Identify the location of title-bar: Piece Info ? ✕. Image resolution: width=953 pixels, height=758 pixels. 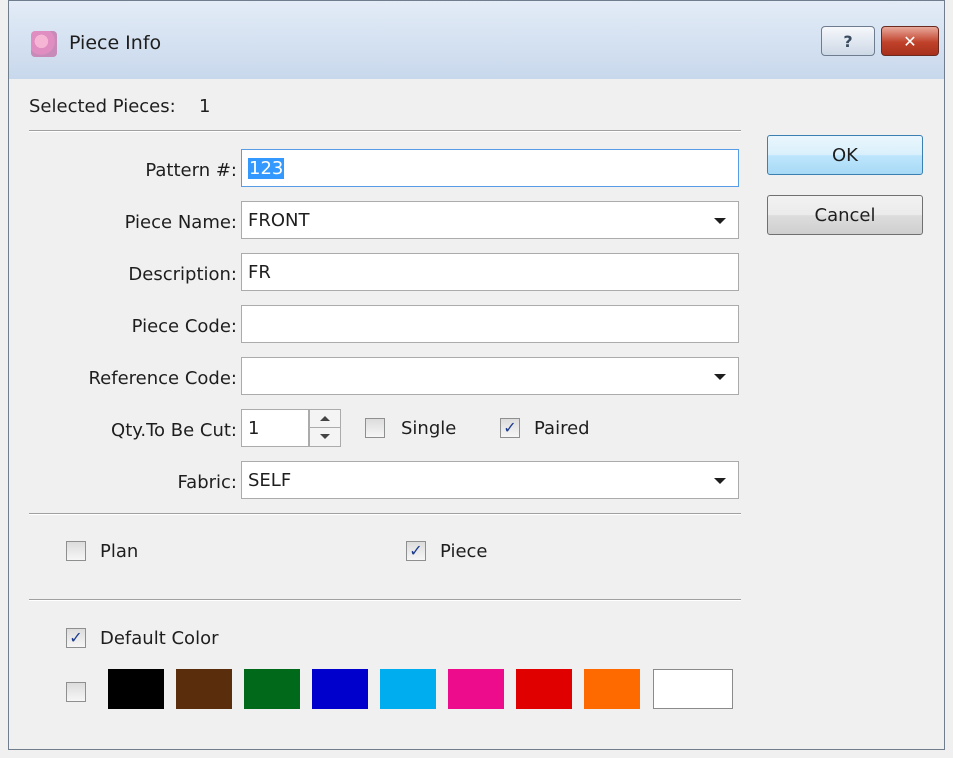
(476, 40).